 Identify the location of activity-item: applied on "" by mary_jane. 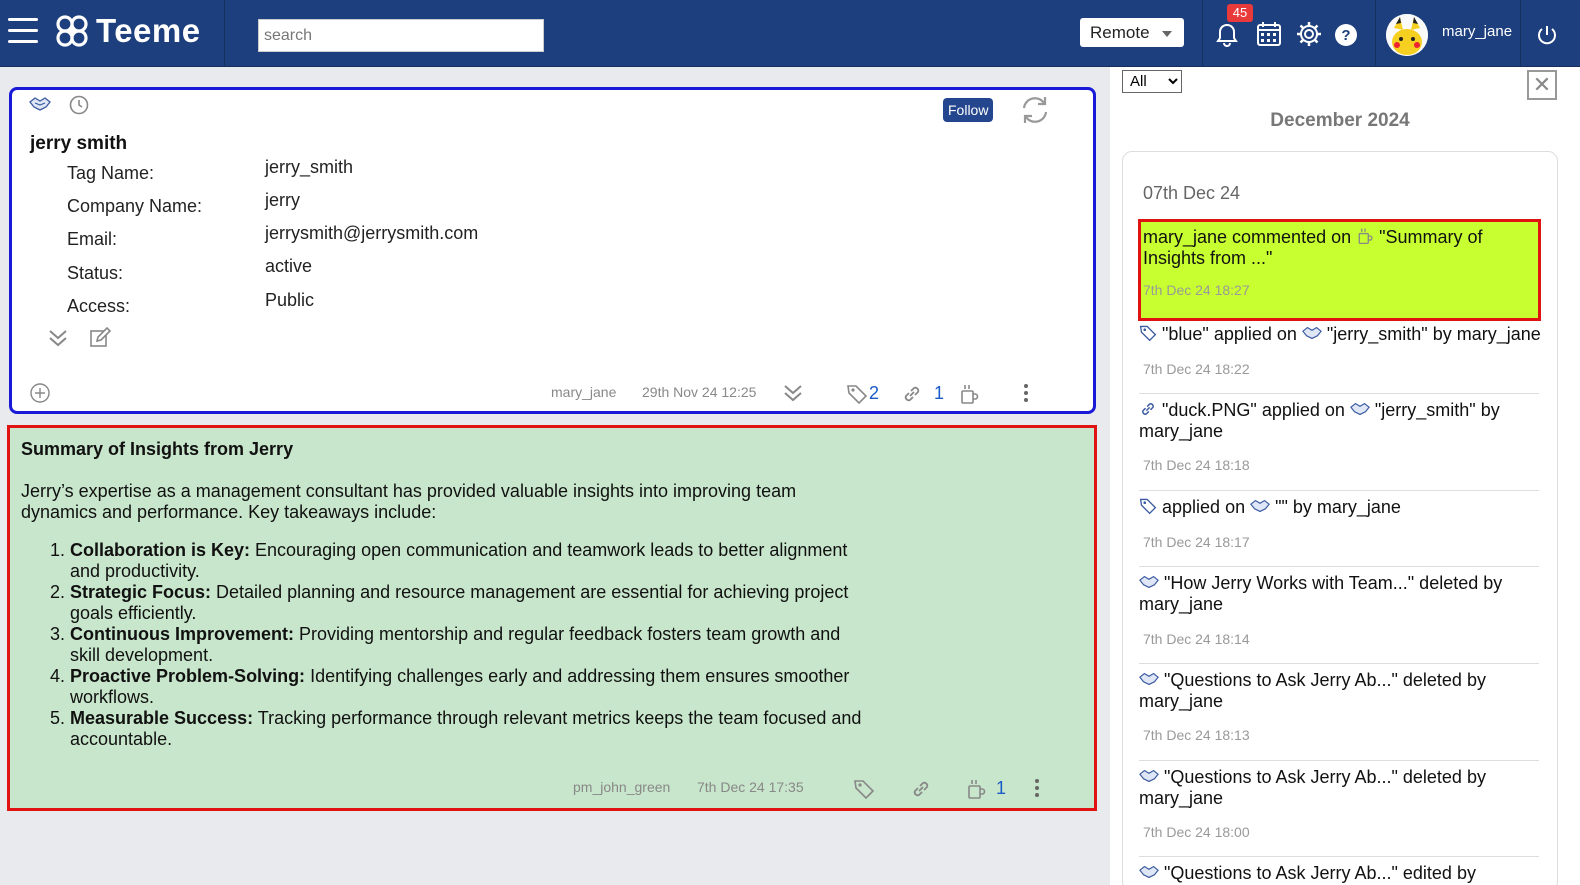
(1340, 507).